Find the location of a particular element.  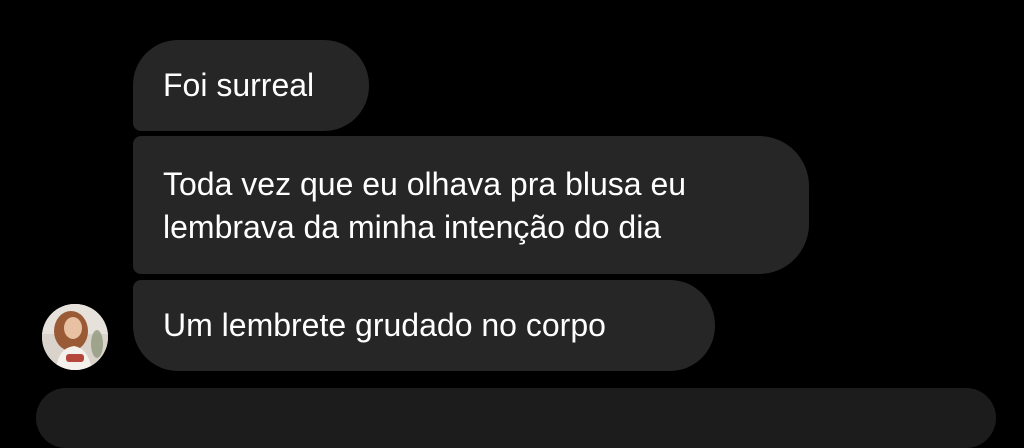

sender-avatar is located at coordinates (75, 337).